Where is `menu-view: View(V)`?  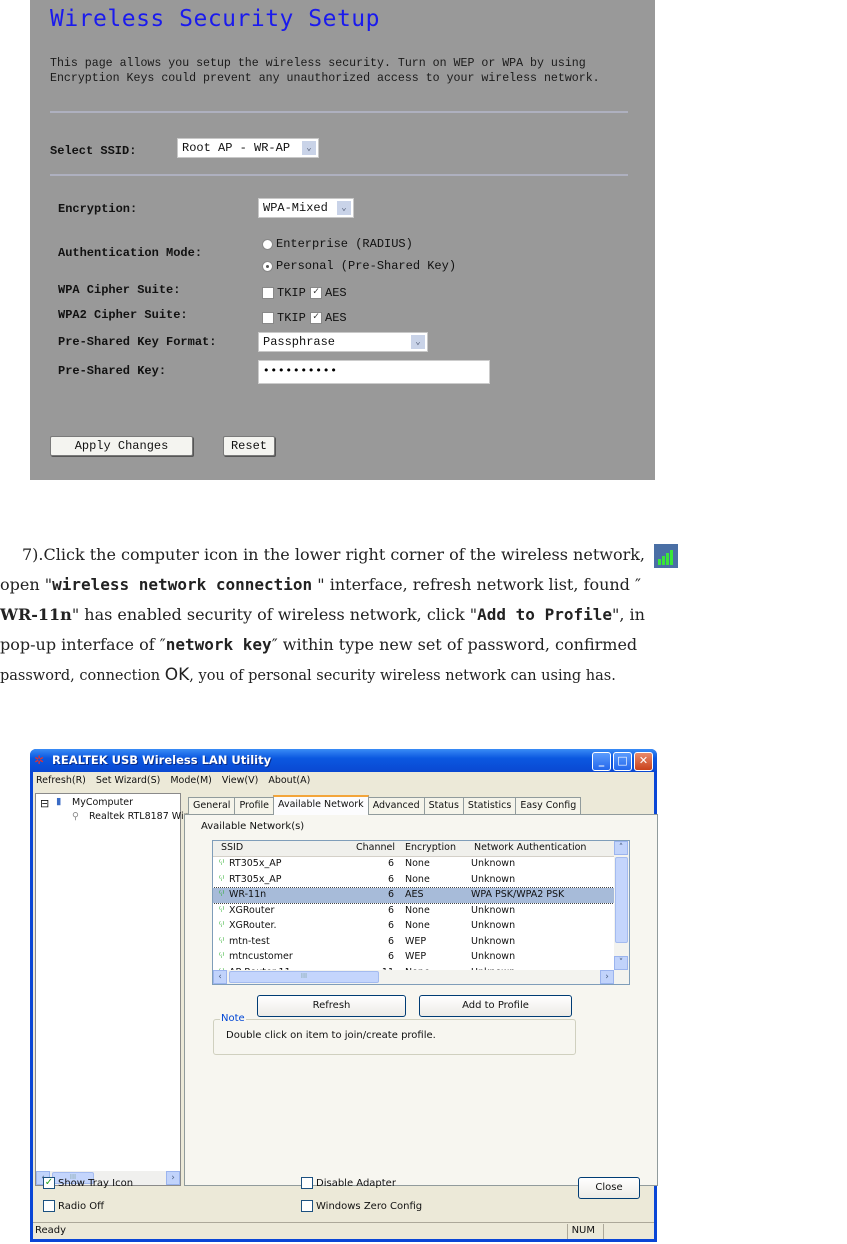
menu-view: View(V) is located at coordinates (240, 780).